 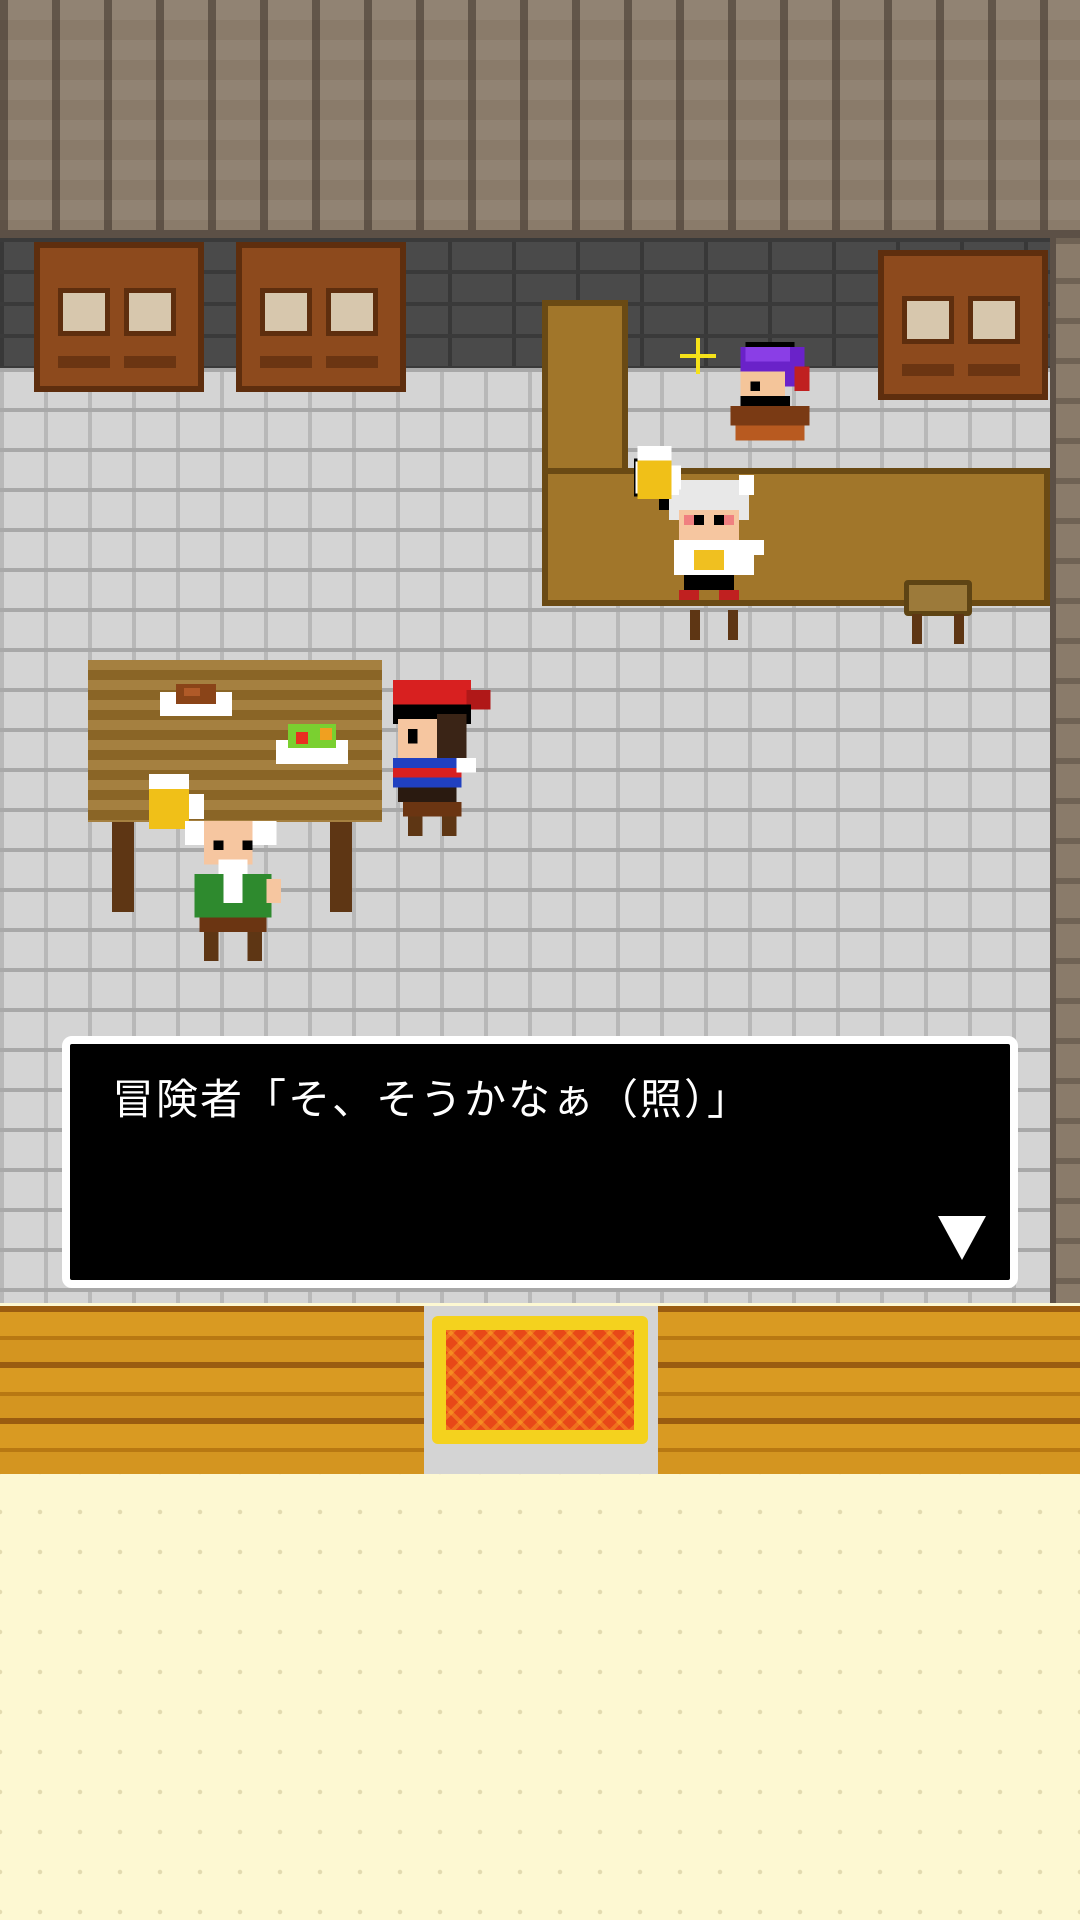 I want to click on red-bandana-adventurer, so click(x=442, y=758).